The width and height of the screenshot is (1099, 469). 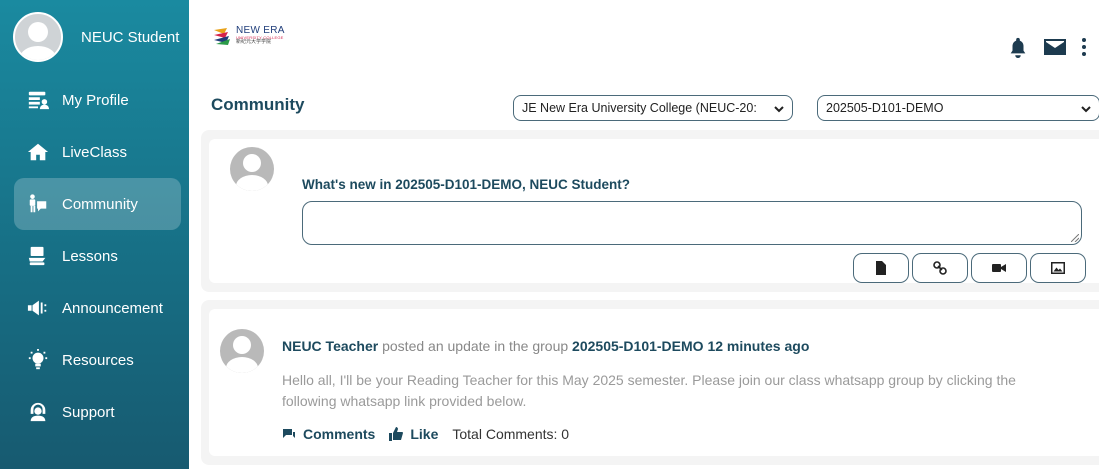 I want to click on sidebar-item-label: Resources, so click(x=98, y=360).